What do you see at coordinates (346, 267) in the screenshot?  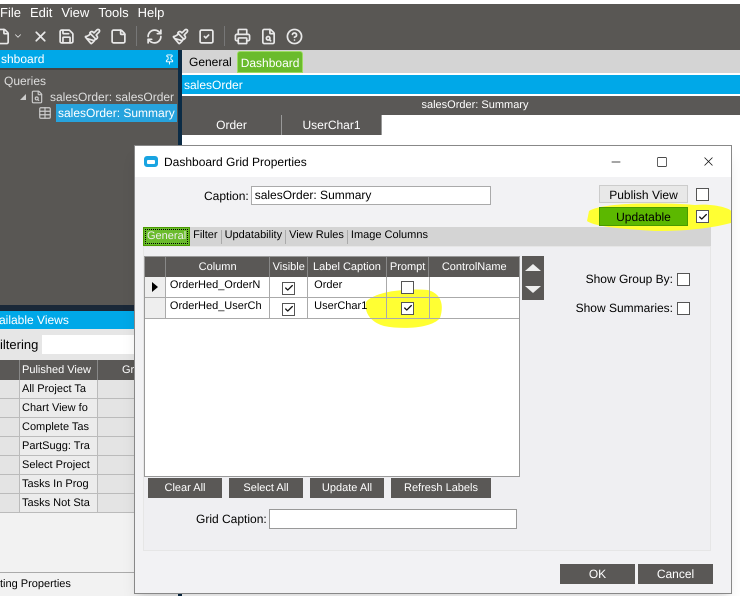 I see `column-header: Label Caption` at bounding box center [346, 267].